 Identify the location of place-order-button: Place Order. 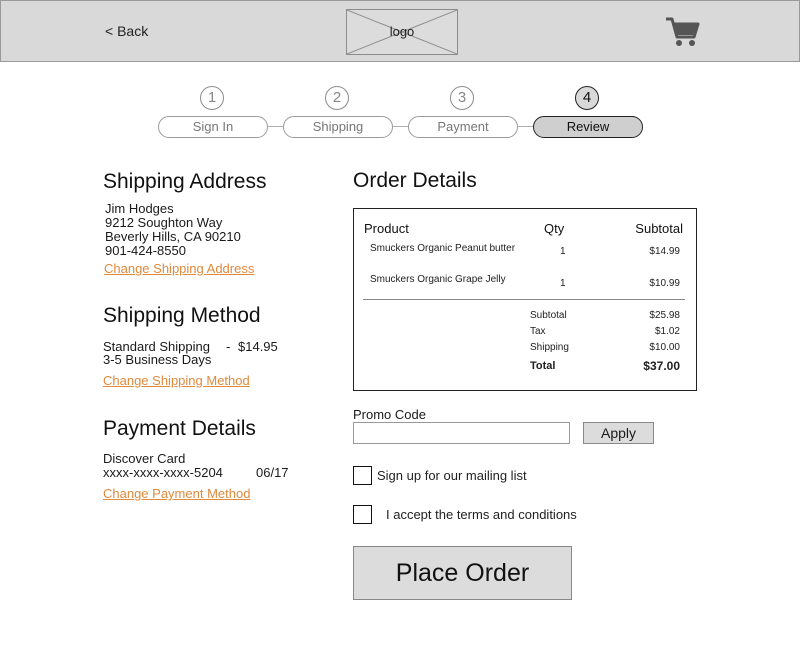
(462, 573).